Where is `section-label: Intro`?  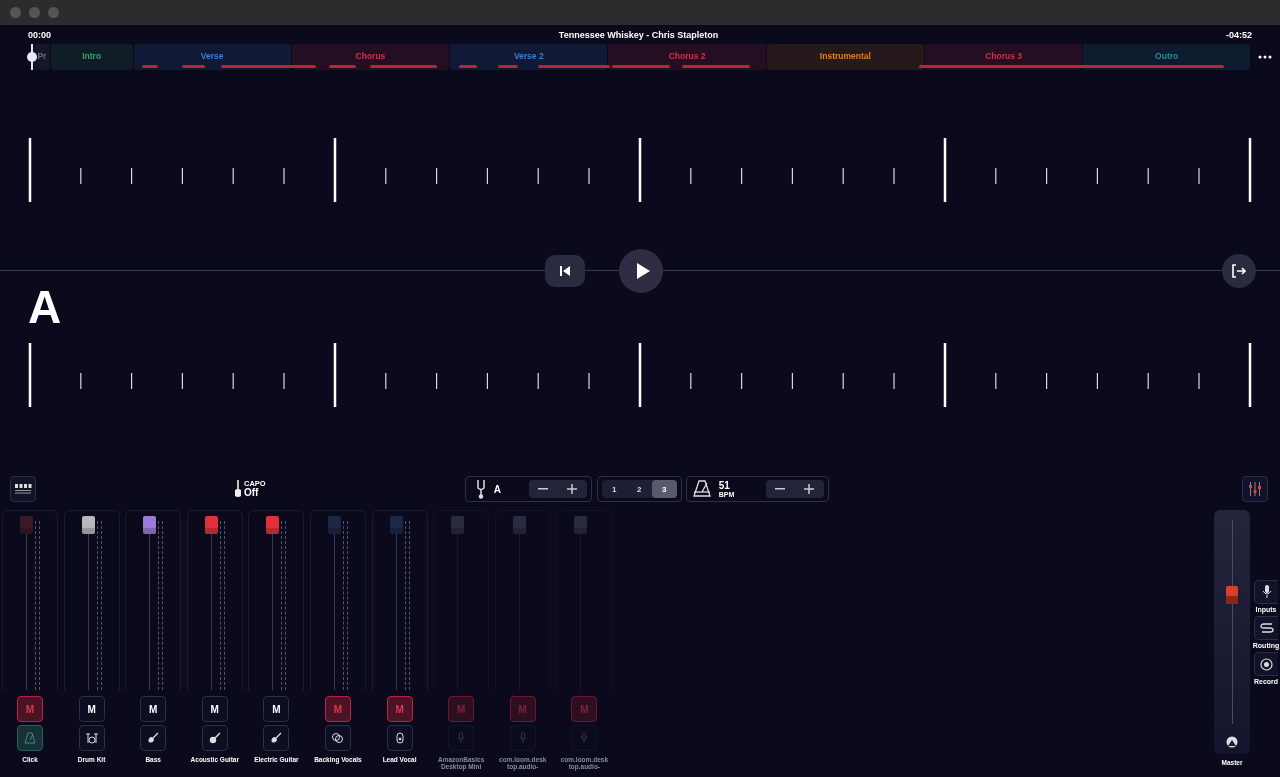 section-label: Intro is located at coordinates (92, 56).